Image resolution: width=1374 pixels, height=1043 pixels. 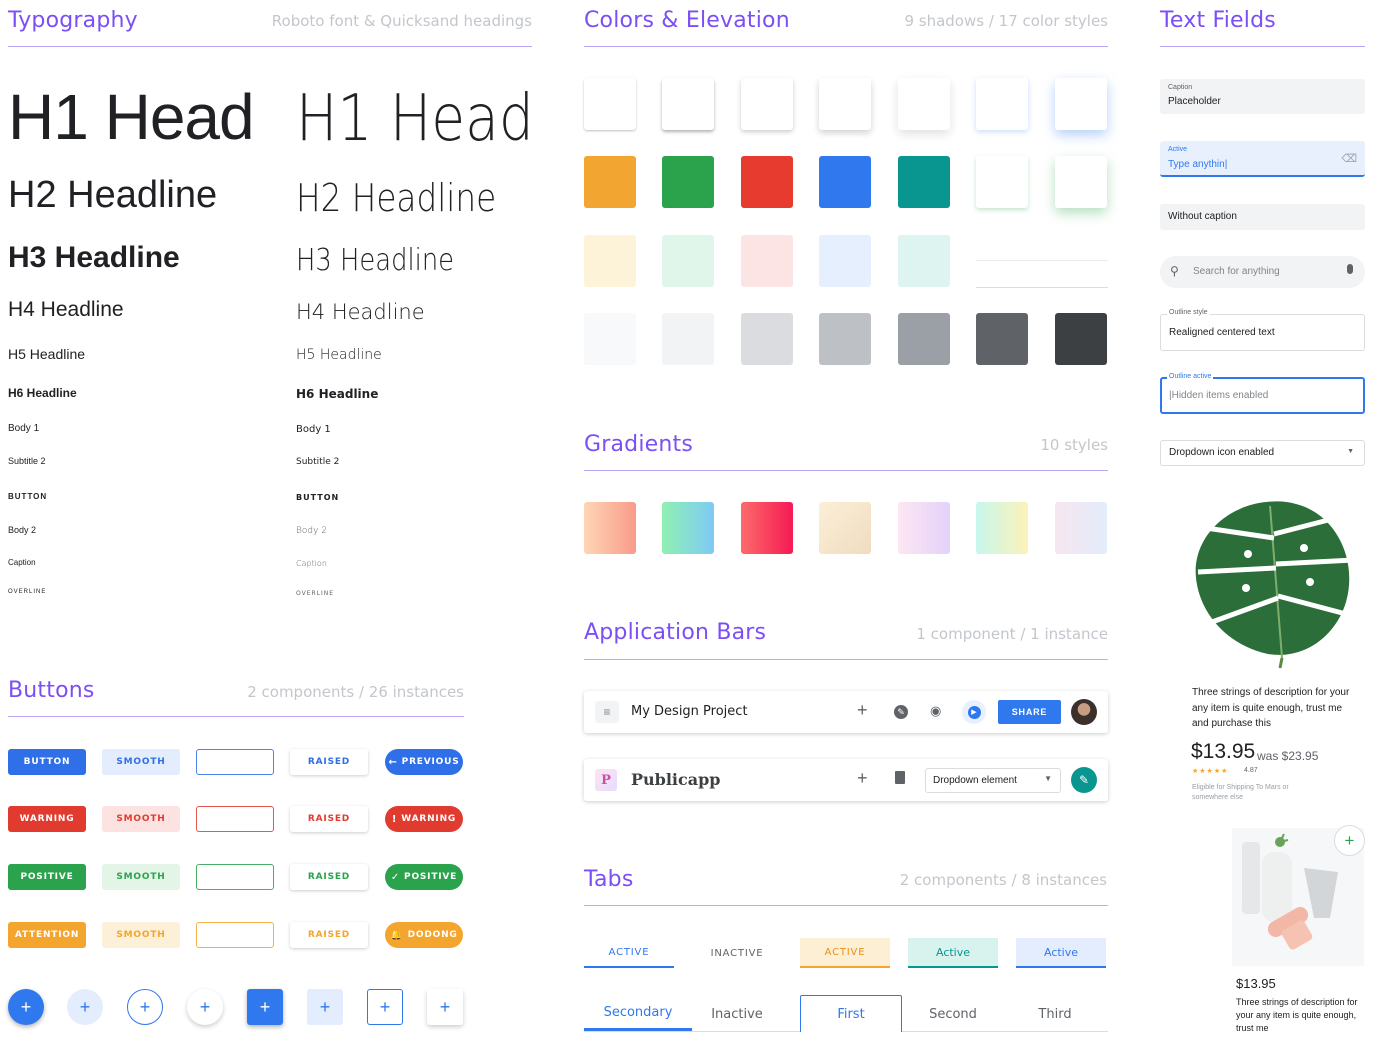 I want to click on typography-quicksand-h6: H6 Headline, so click(x=337, y=394).